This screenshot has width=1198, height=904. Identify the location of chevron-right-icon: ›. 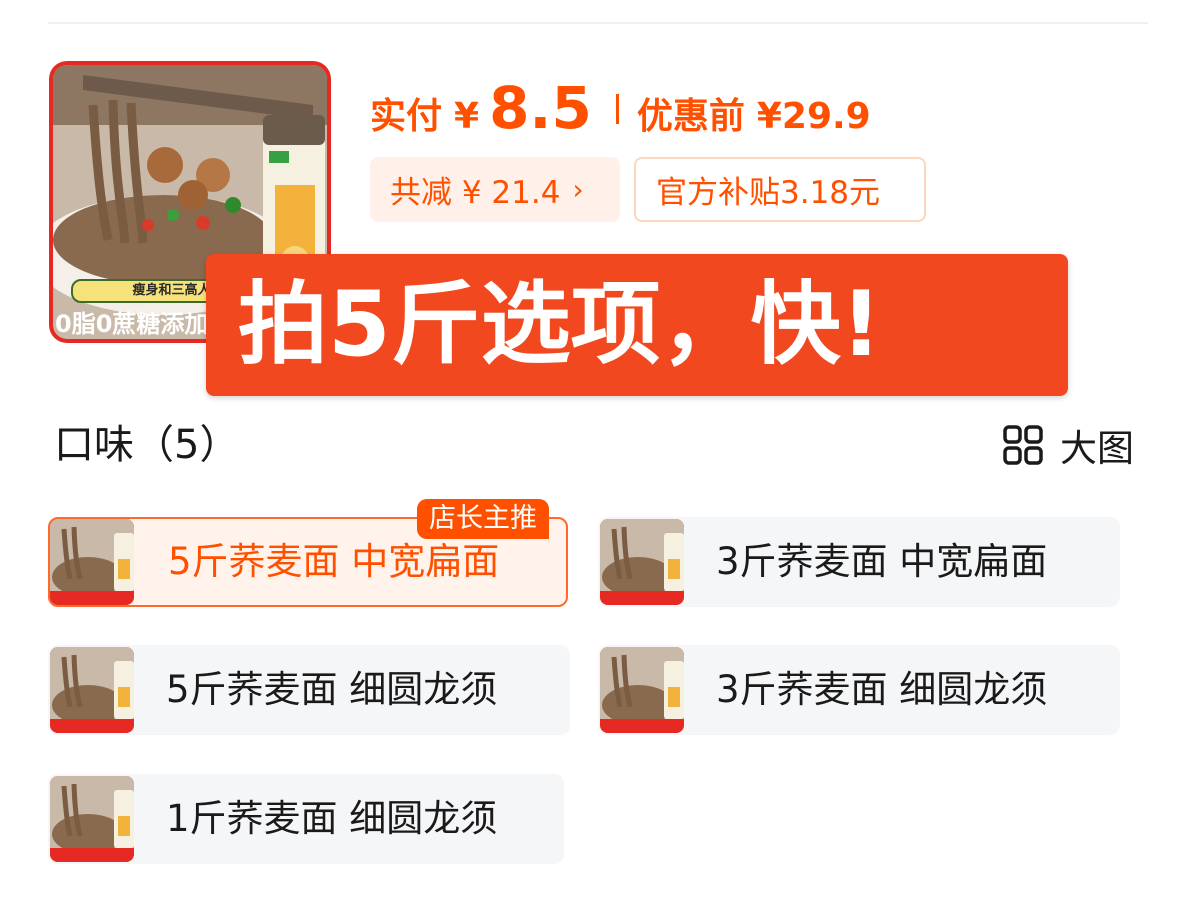
(578, 189).